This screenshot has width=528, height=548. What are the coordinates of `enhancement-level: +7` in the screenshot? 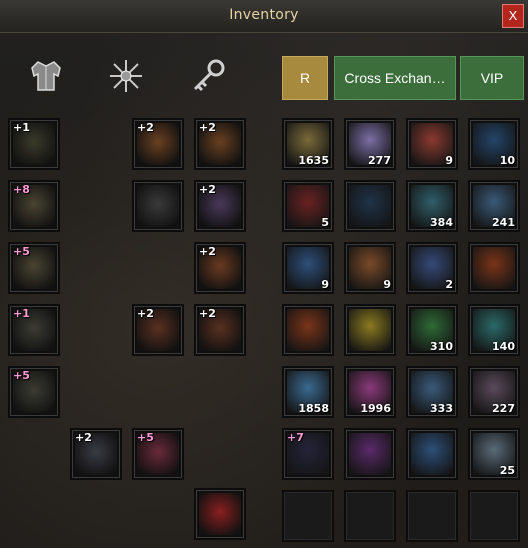 It's located at (295, 437).